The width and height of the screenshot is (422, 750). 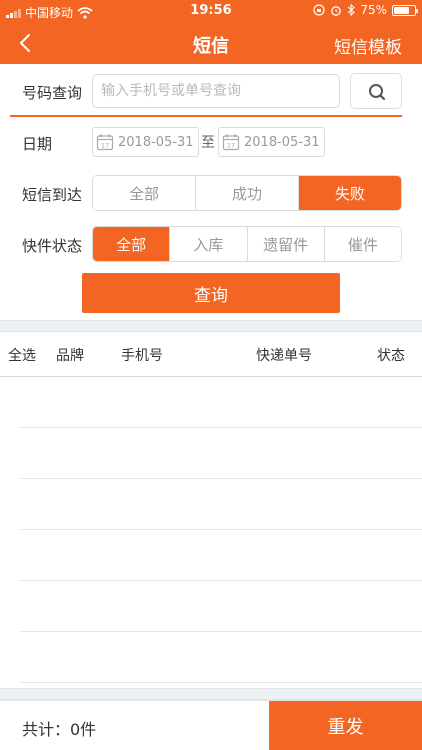 I want to click on footer-bar: 共计：0件 重发, so click(x=211, y=725).